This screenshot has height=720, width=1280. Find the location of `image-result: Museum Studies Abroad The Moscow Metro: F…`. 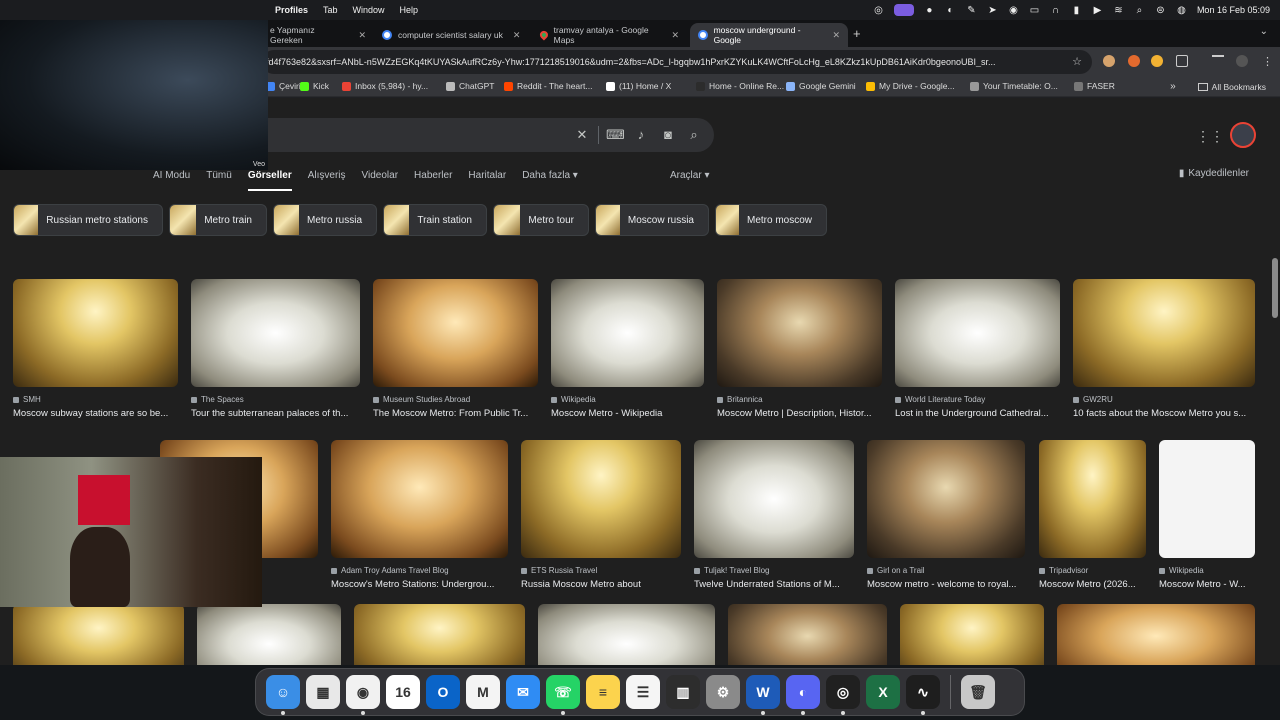

image-result: Museum Studies Abroad The Moscow Metro: F… is located at coordinates (455, 349).